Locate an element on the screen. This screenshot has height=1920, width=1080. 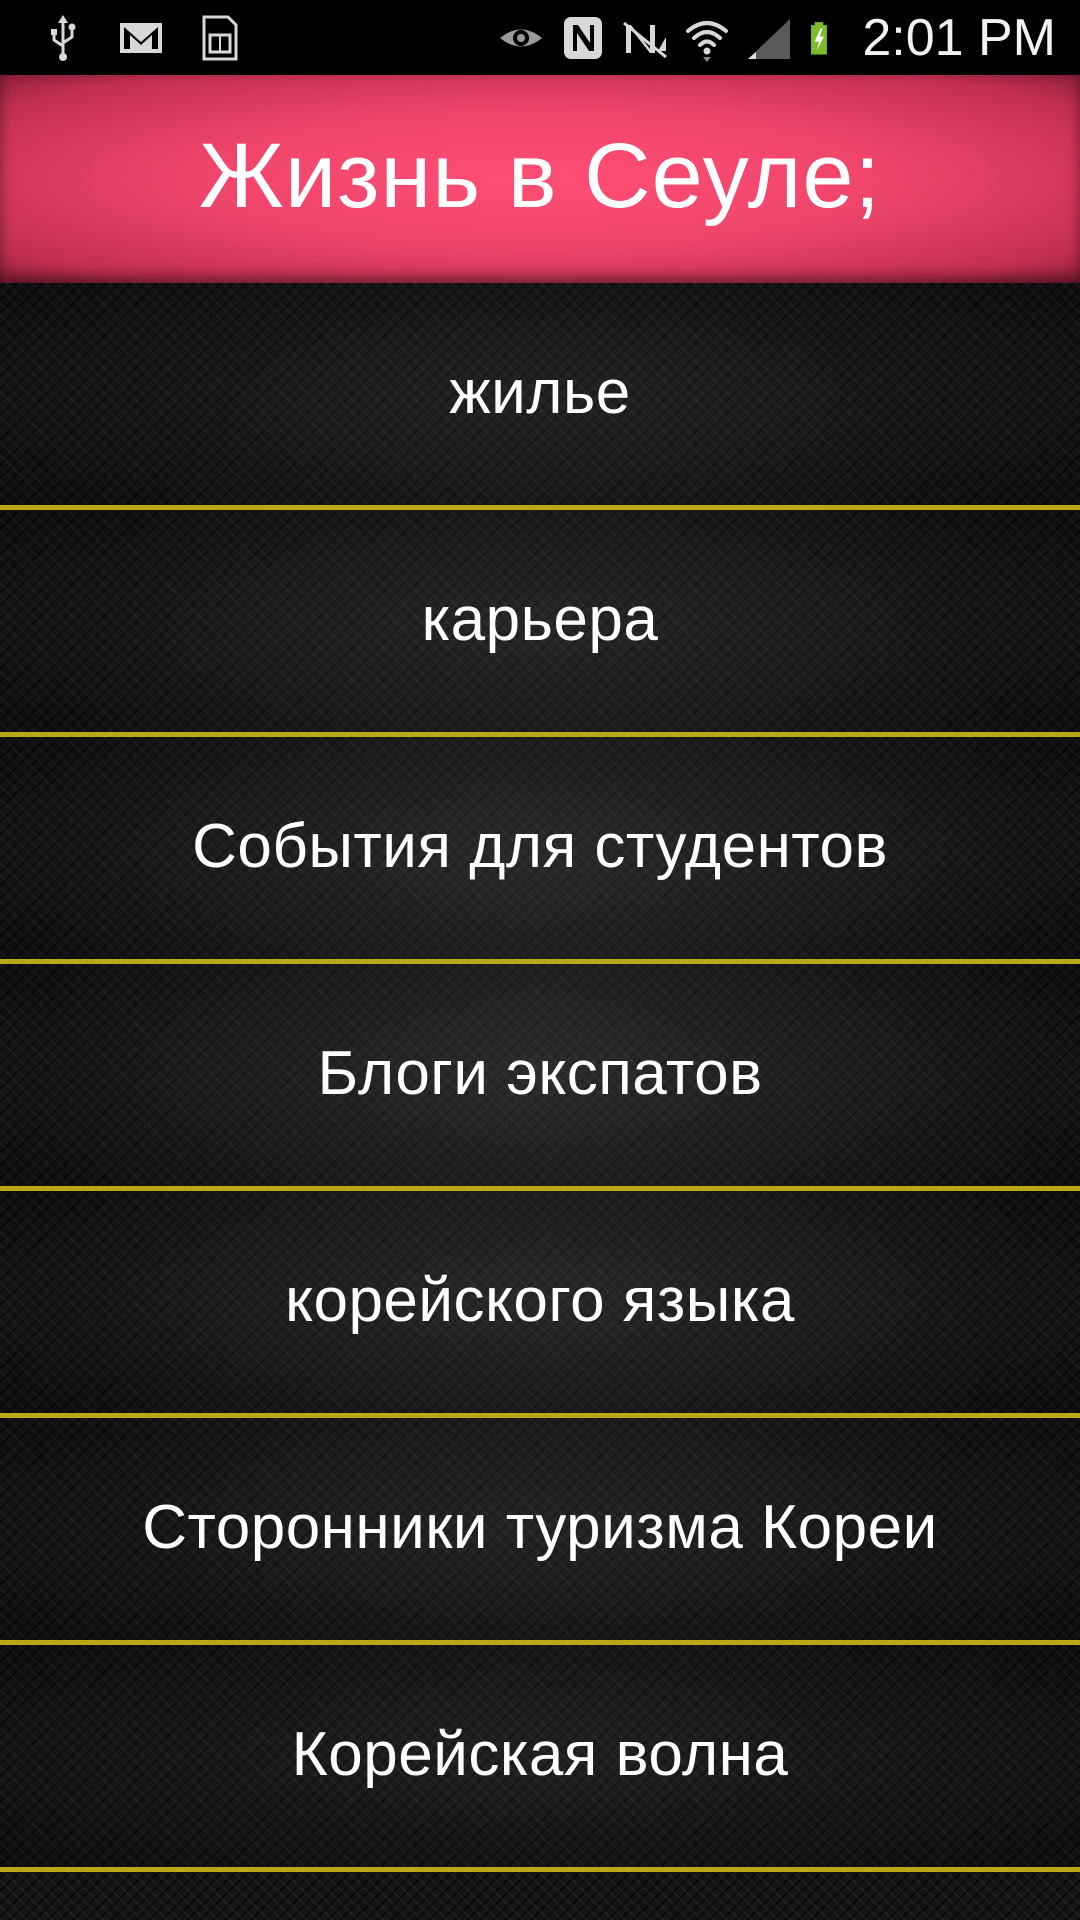
status-bar-left is located at coordinates (141, 37).